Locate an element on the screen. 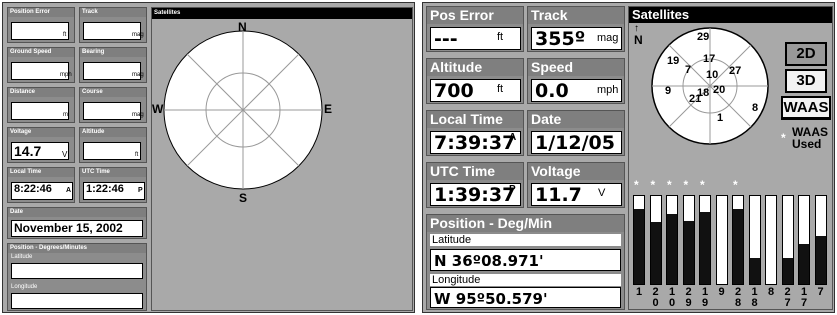 The height and width of the screenshot is (315, 837). utc-time-box: UTC Time 1:39:37 P is located at coordinates (475, 185).